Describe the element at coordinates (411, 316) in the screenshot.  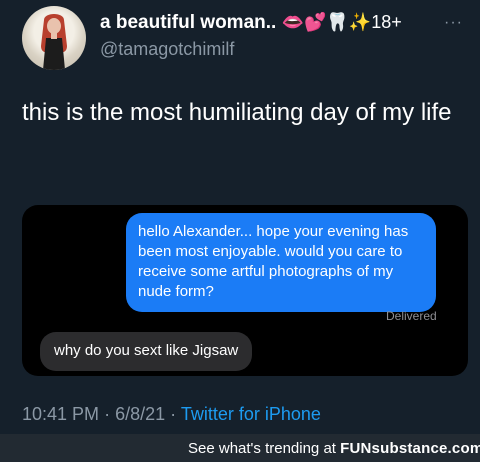
I see `delivered-status: Delivered` at that location.